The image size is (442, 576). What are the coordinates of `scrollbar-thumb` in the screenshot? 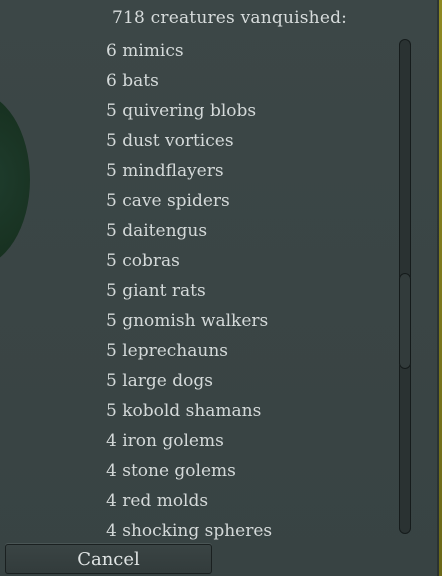 It's located at (405, 321).